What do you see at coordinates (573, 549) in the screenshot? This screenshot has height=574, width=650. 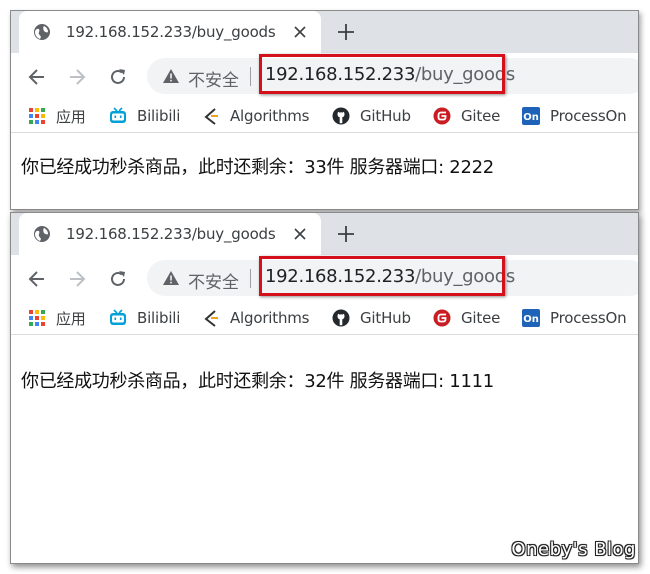 I see `blog-watermark: Oneby's Blog` at bounding box center [573, 549].